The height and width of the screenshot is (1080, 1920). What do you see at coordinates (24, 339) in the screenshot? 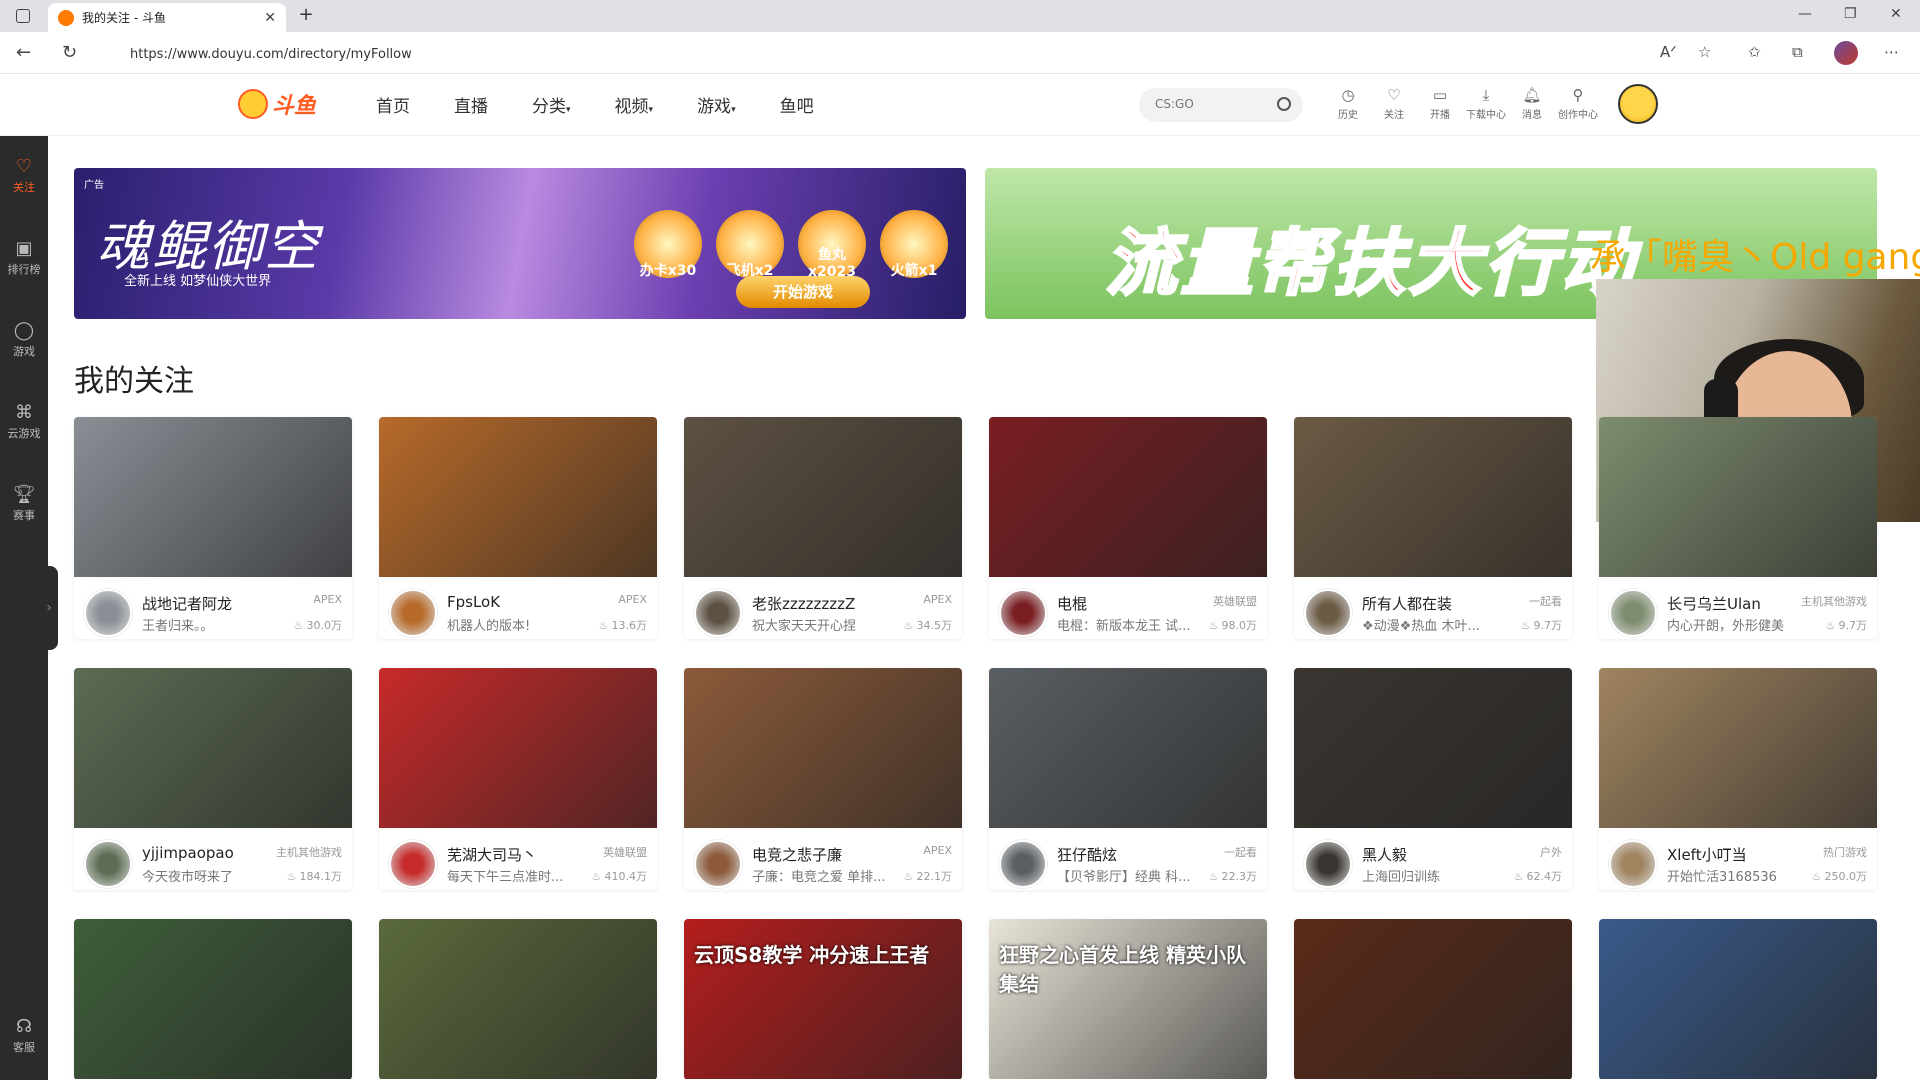
I see `sidebar-item-game: ◯ 游戏` at bounding box center [24, 339].